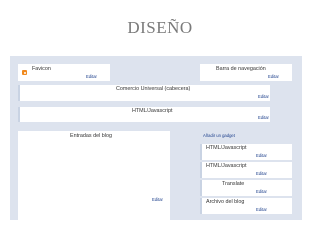 The image size is (320, 240). Describe the element at coordinates (246, 206) in the screenshot. I see `sidebar-gadget: Archivo del blog Editar` at that location.